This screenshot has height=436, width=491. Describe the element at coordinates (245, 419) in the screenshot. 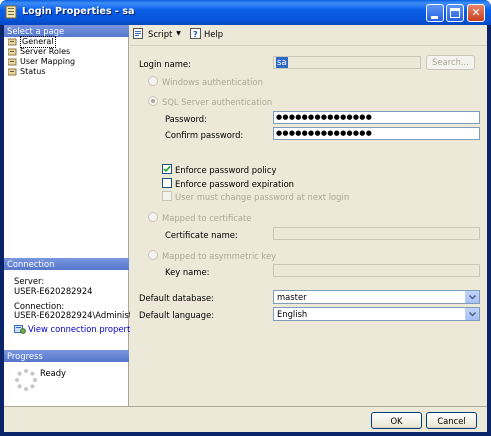

I see `dialog-footer: OK Cancel` at that location.